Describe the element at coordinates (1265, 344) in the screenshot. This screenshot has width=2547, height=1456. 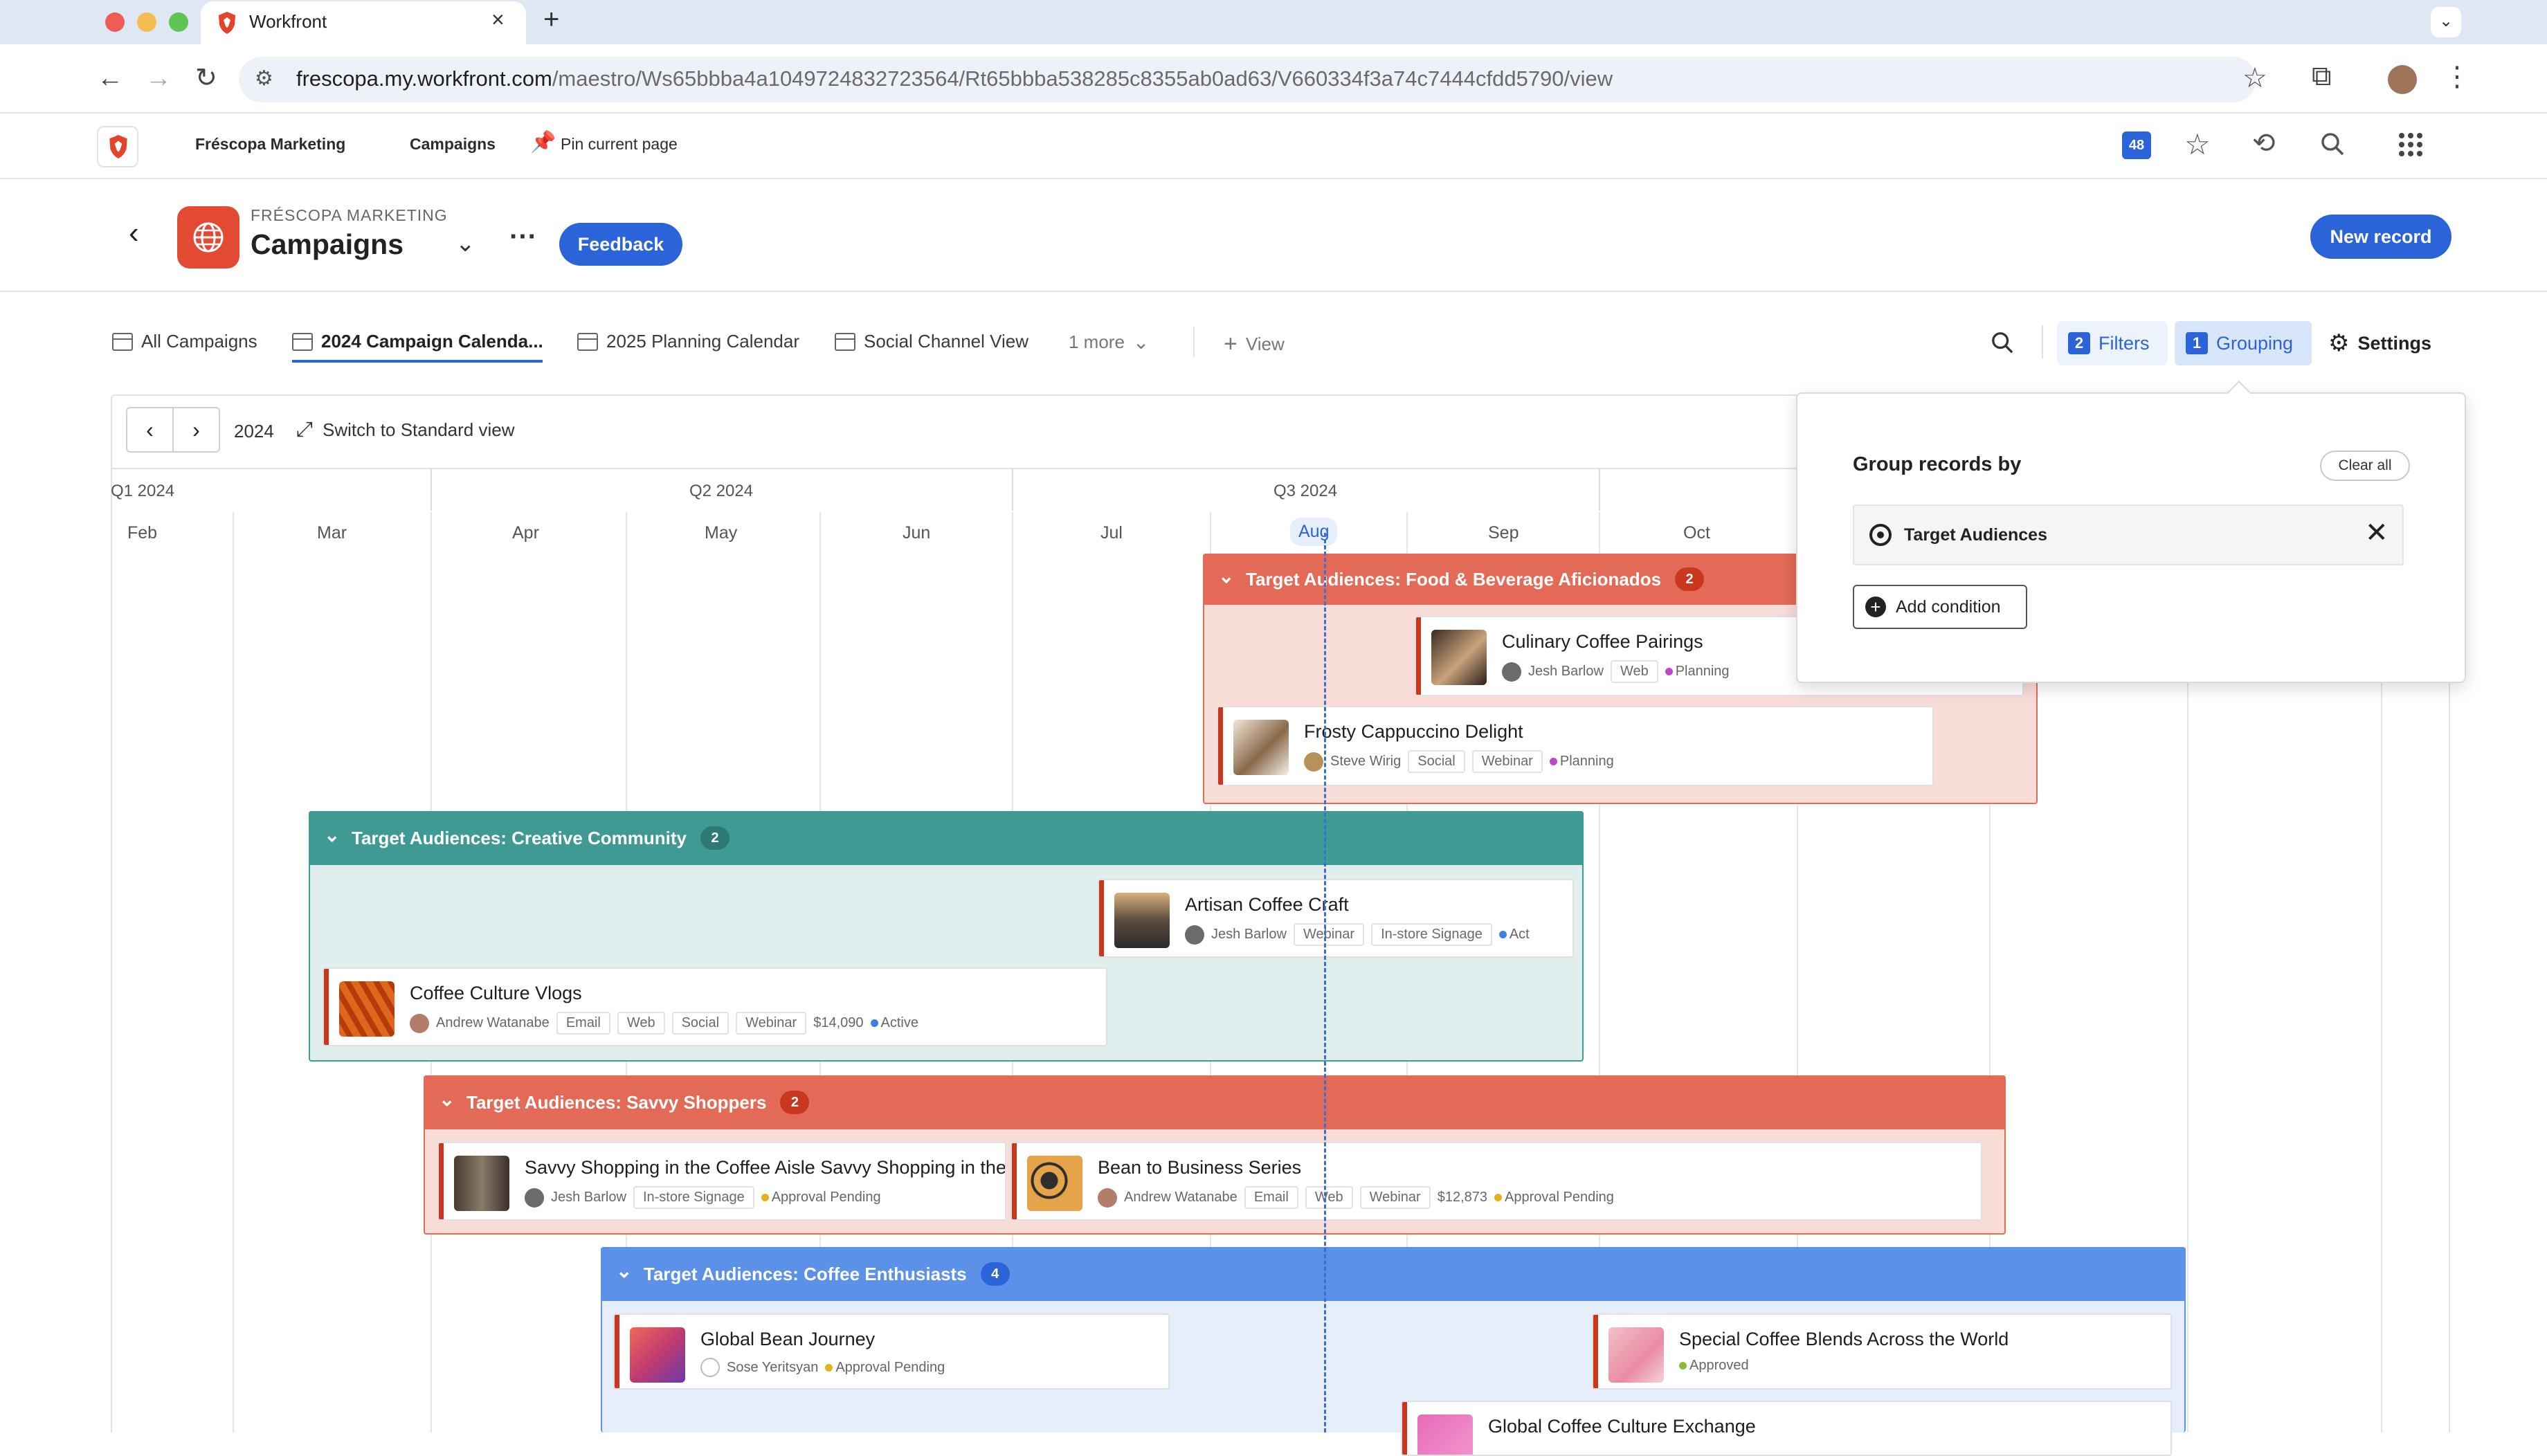
I see `add-view-label: View` at that location.